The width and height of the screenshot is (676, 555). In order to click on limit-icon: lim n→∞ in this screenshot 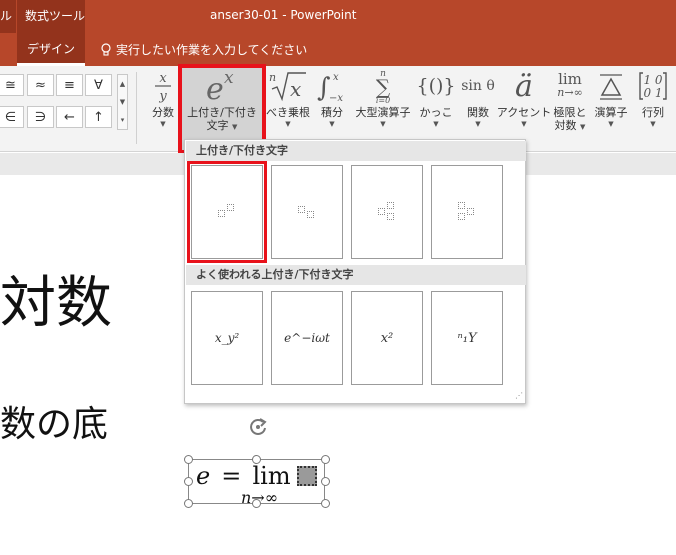, I will do `click(570, 86)`.